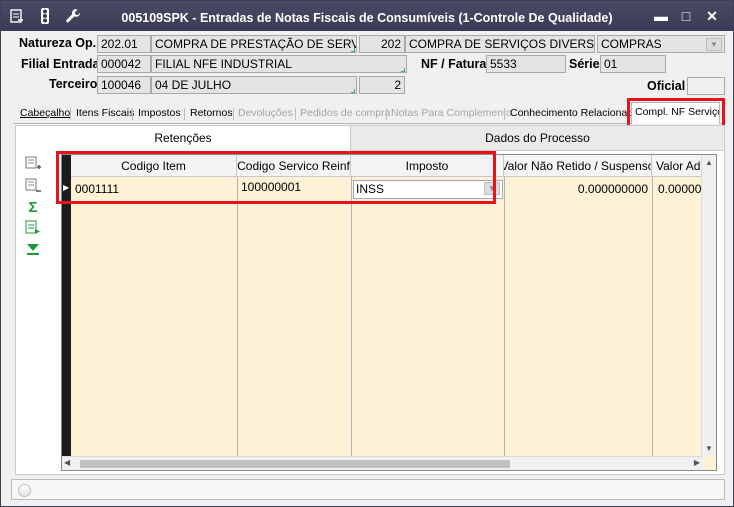  Describe the element at coordinates (709, 448) in the screenshot. I see `scroll-down-icon: ▼` at that location.